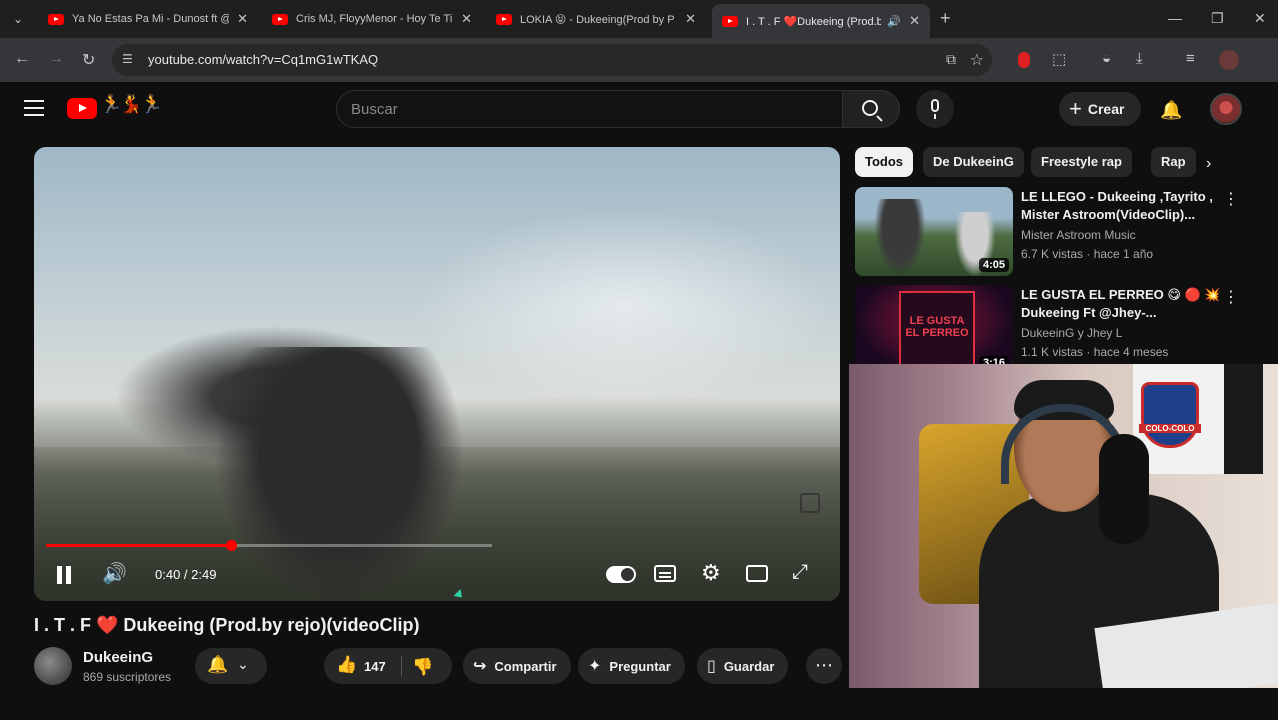 Image resolution: width=1278 pixels, height=720 pixels. What do you see at coordinates (1106, 109) in the screenshot?
I see `create-label: Crear` at bounding box center [1106, 109].